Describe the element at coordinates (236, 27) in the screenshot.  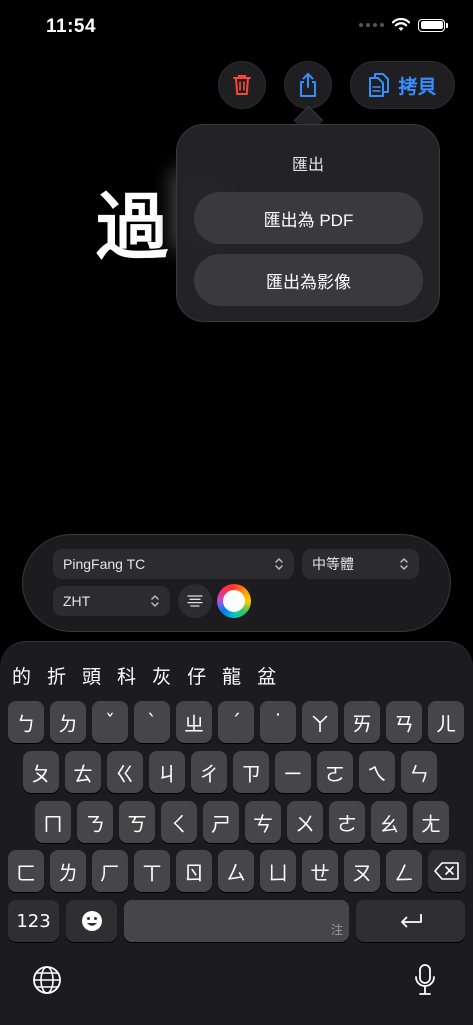
I see `status-bar: 11:54` at that location.